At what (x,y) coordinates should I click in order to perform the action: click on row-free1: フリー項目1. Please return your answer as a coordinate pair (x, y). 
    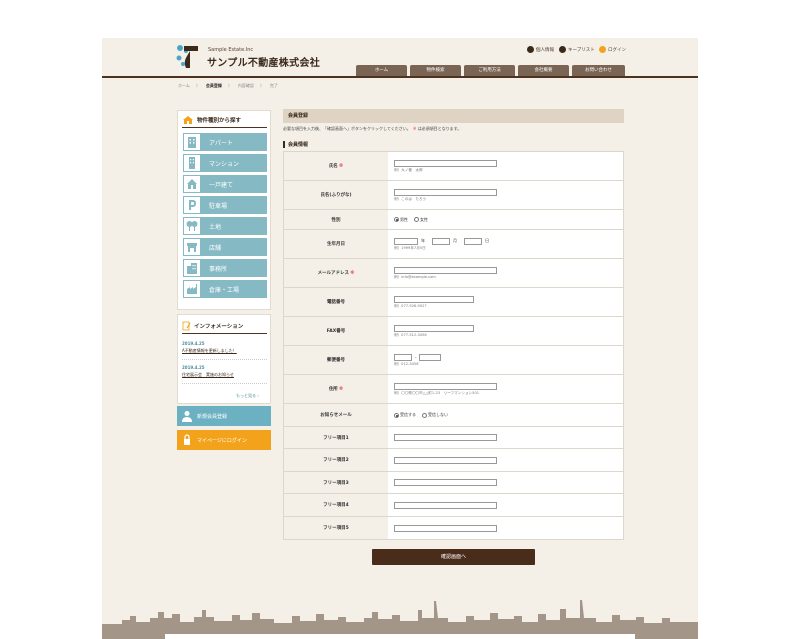
    Looking at the image, I should click on (453, 438).